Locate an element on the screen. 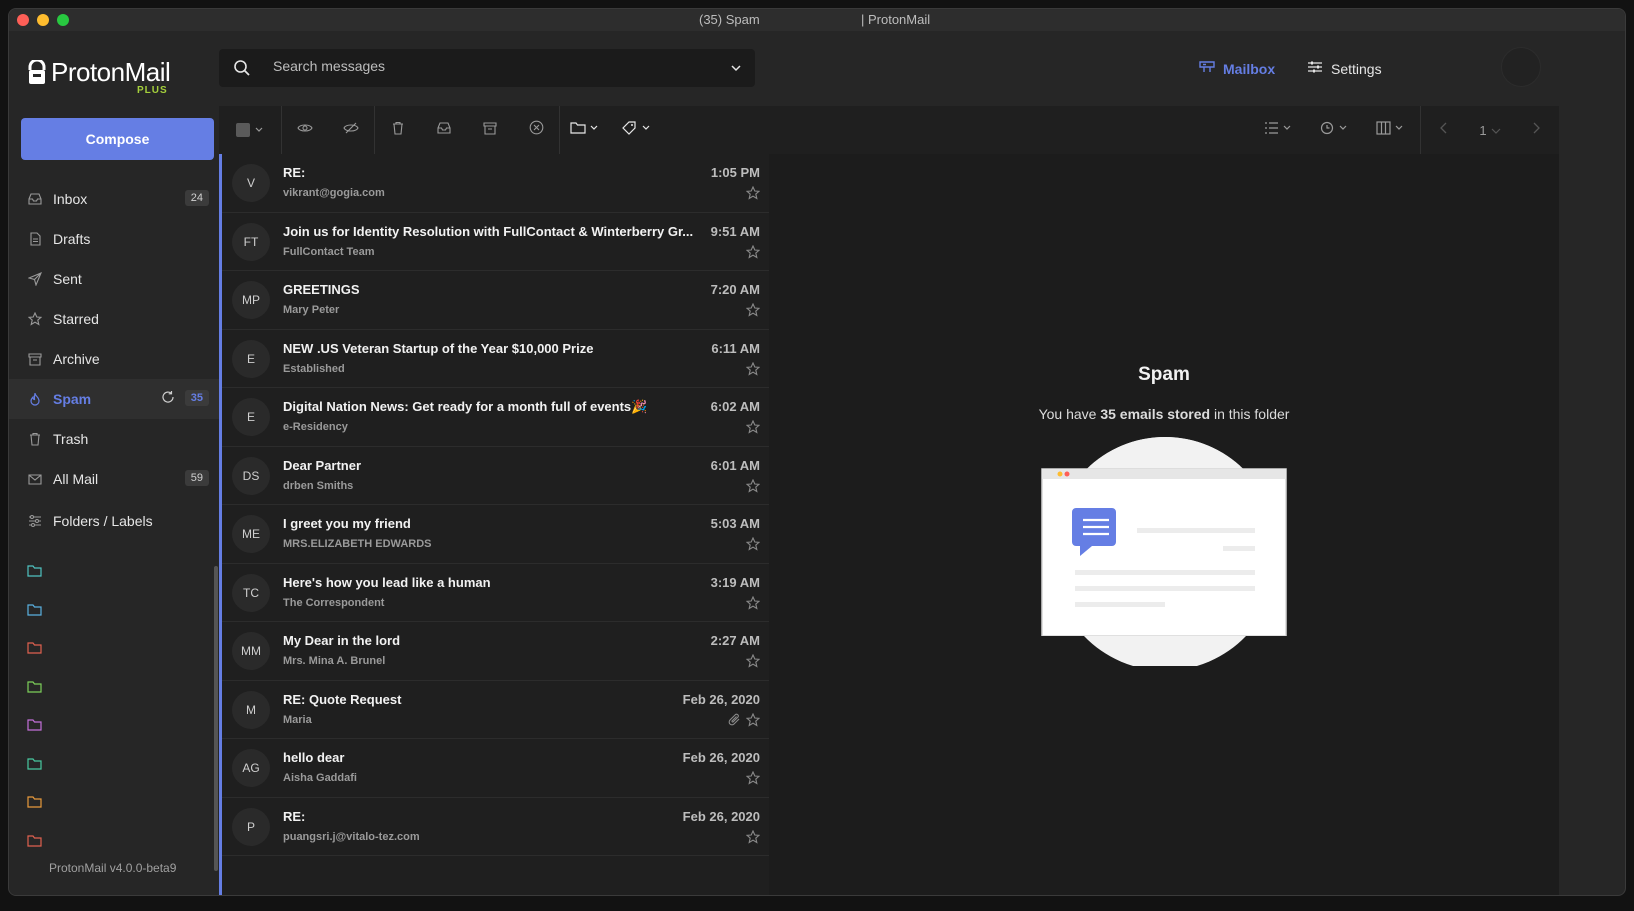 Image resolution: width=1634 pixels, height=911 pixels. move-to-inbox-button is located at coordinates (444, 130).